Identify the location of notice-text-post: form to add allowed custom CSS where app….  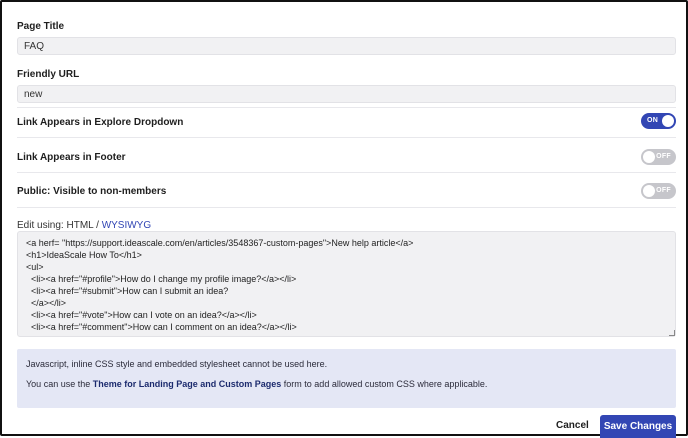
(385, 384).